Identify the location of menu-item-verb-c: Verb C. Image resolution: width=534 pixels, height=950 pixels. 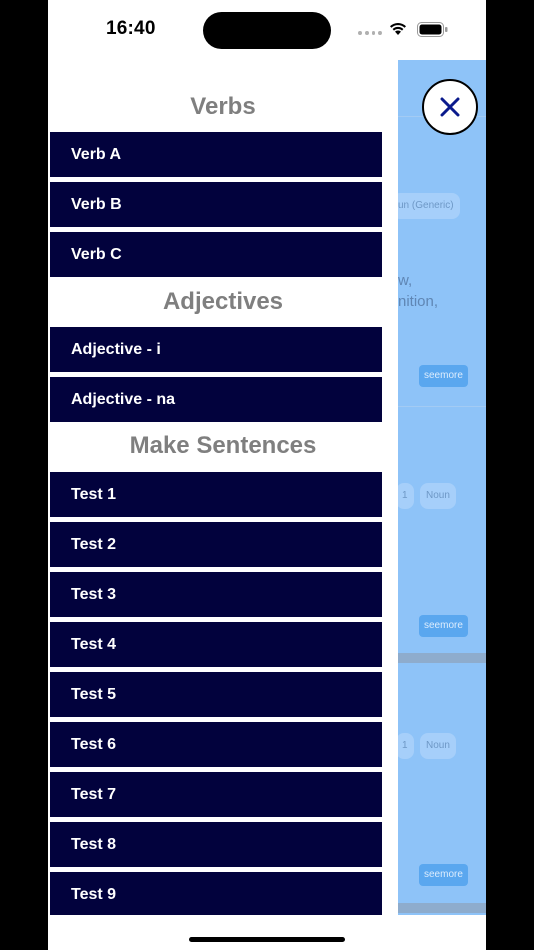
(216, 254).